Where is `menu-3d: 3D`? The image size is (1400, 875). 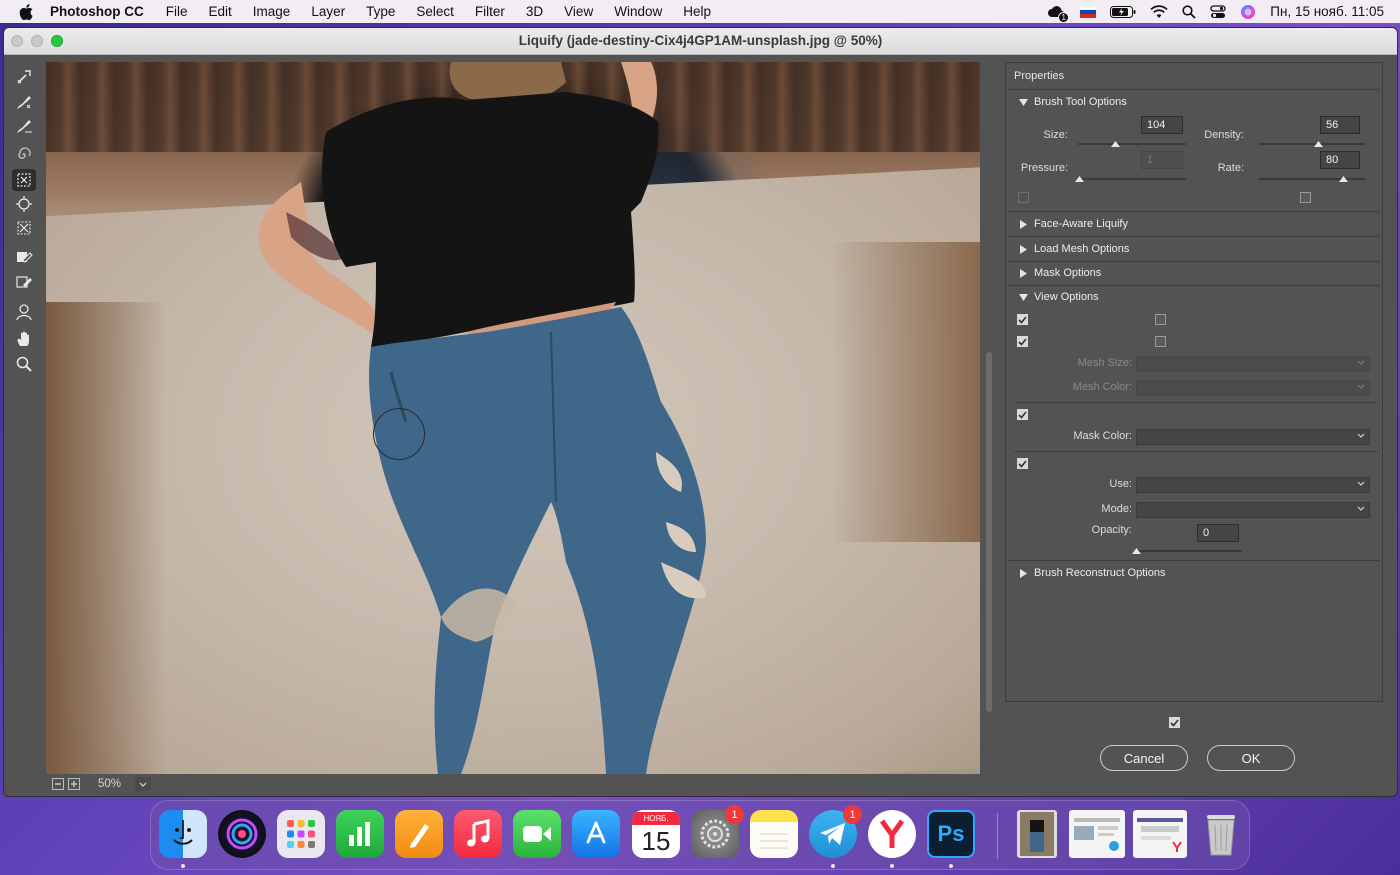 menu-3d: 3D is located at coordinates (534, 11).